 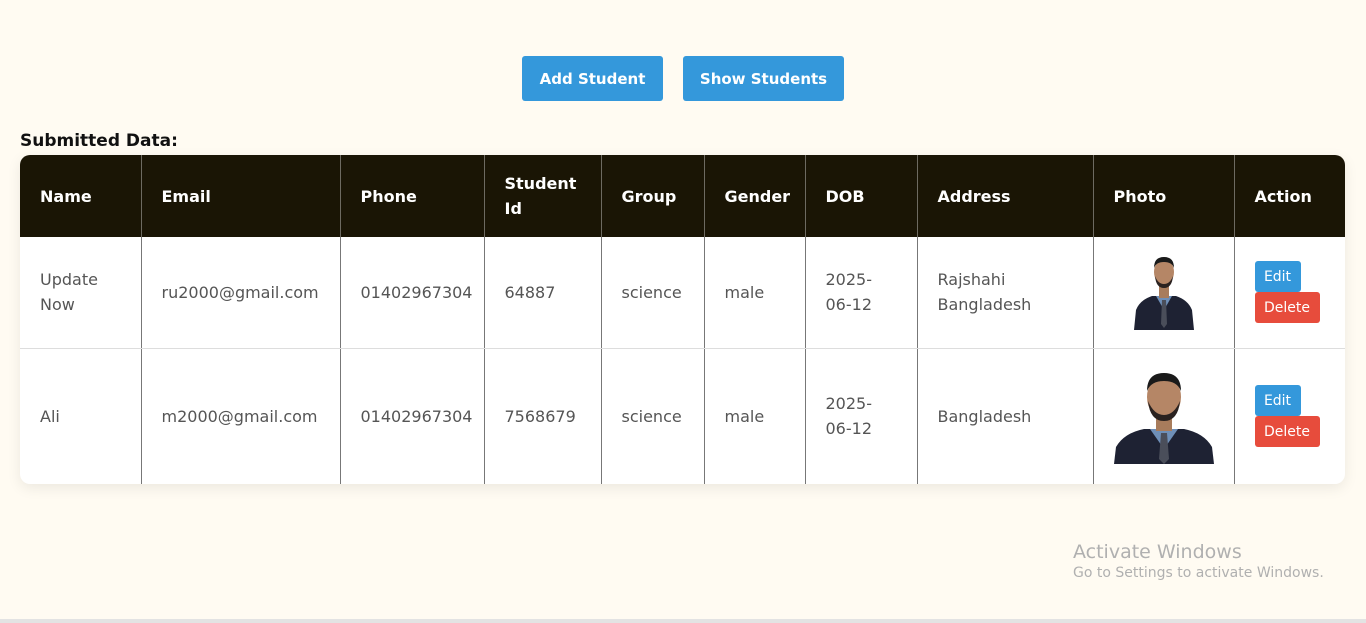 What do you see at coordinates (412, 196) in the screenshot?
I see `header-phone: Phone` at bounding box center [412, 196].